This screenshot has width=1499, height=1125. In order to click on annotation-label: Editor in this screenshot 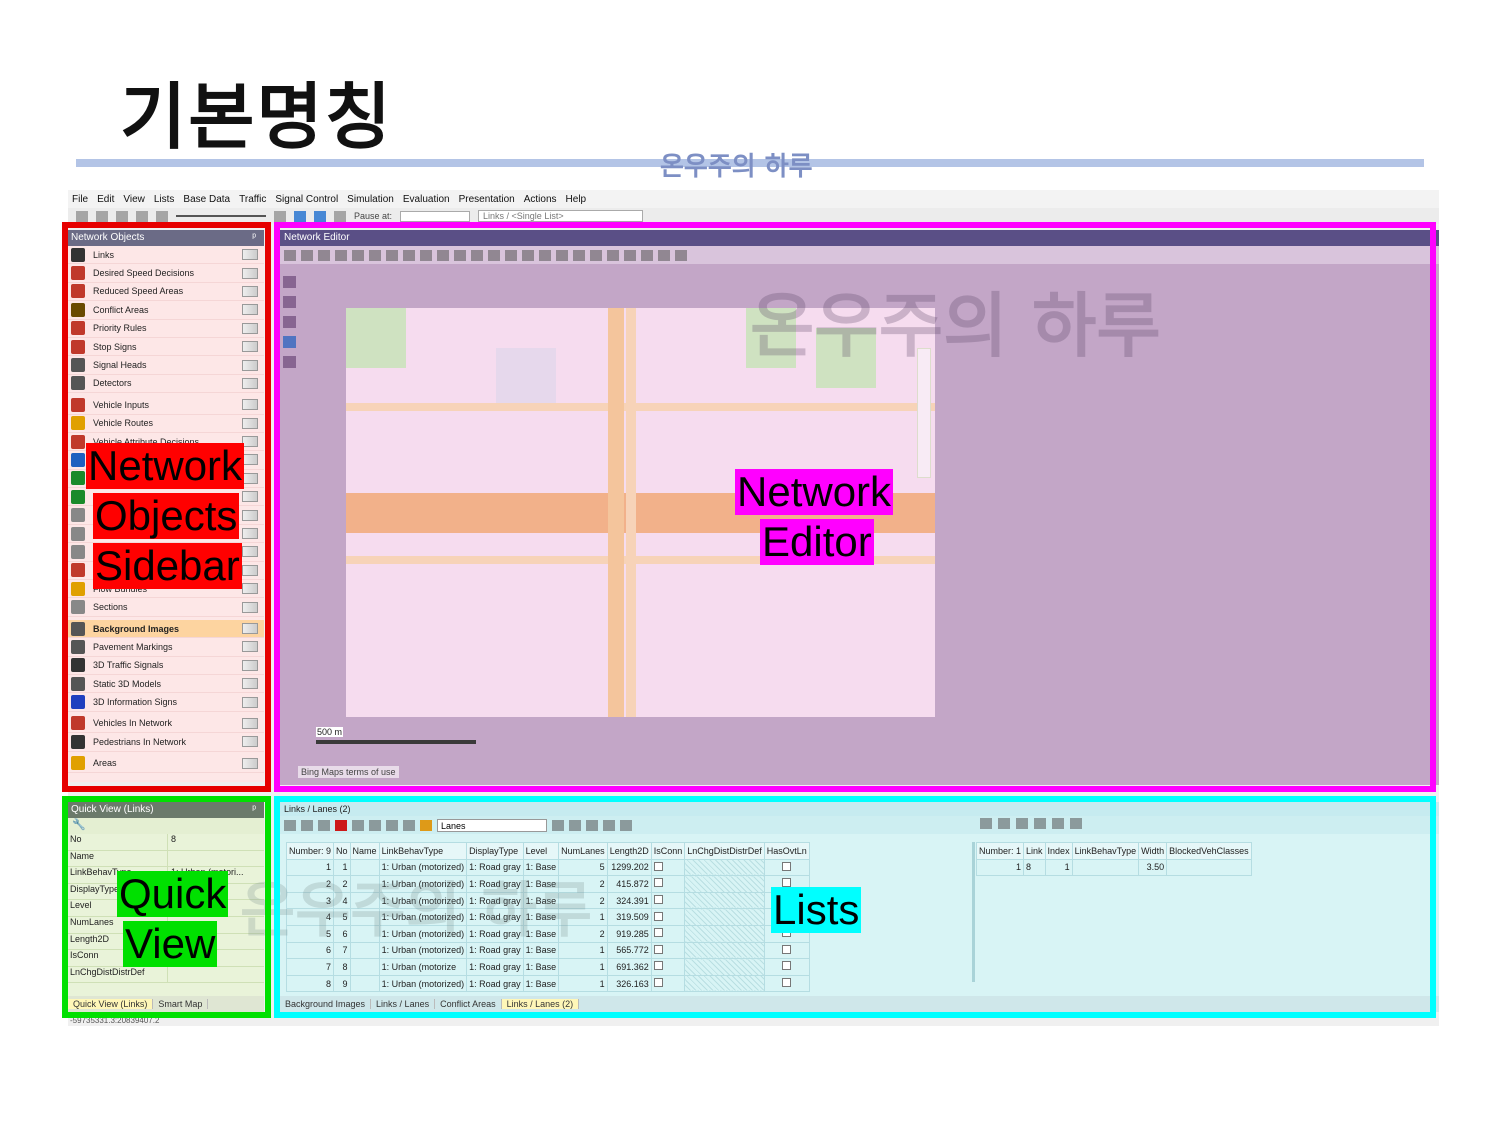, I will do `click(817, 541)`.